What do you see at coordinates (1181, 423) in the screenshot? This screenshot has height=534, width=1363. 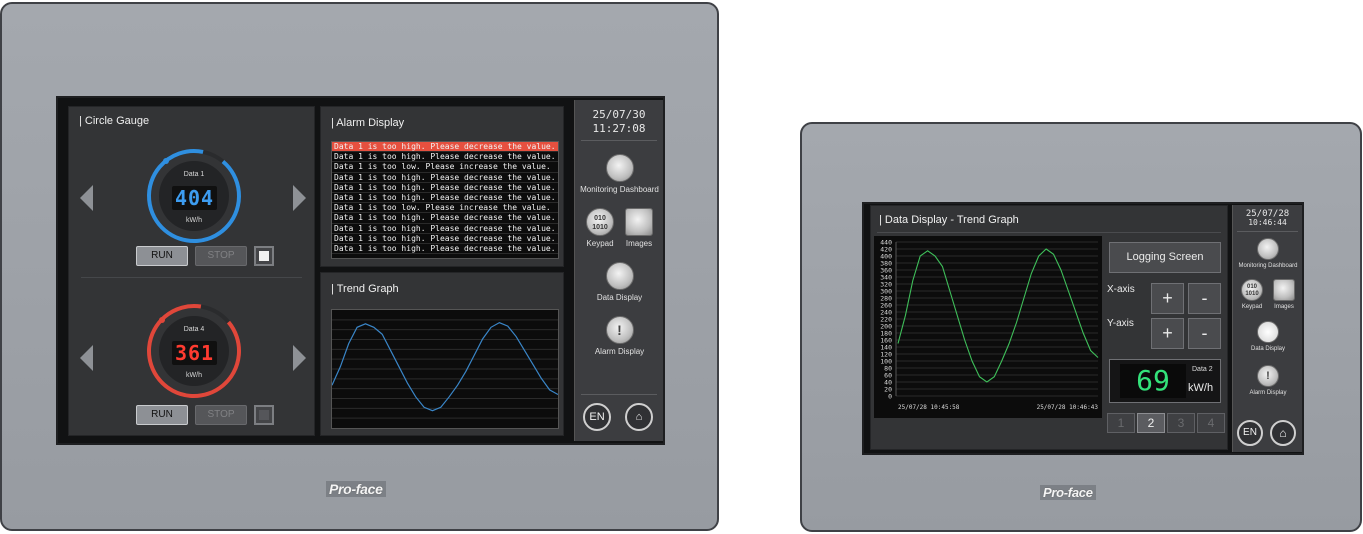 I see `page-button-3: 3` at bounding box center [1181, 423].